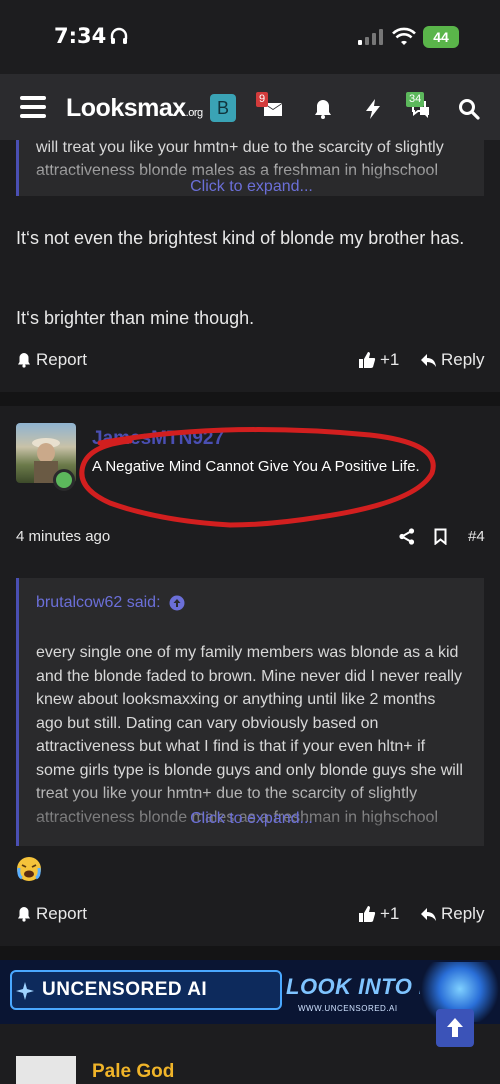 The width and height of the screenshot is (500, 1084). Describe the element at coordinates (135, 318) in the screenshot. I see `post-paragraph: It‘s brighter than mine though.` at that location.